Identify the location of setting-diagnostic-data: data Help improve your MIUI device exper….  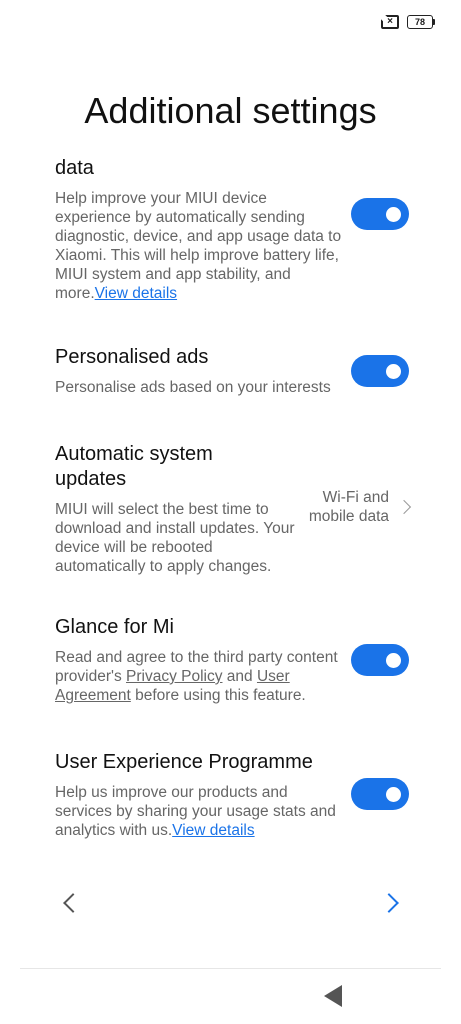
(235, 229).